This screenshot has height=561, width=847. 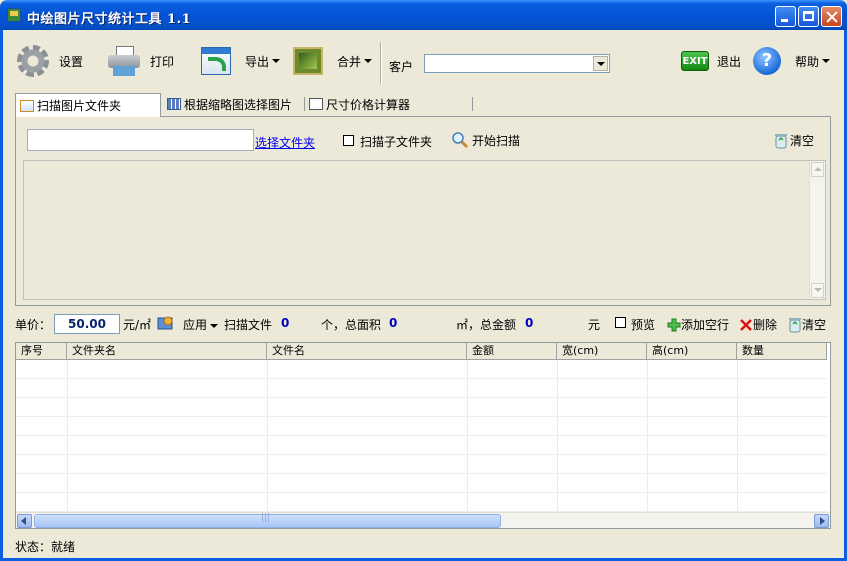 I want to click on settings-label: 设置, so click(x=71, y=61).